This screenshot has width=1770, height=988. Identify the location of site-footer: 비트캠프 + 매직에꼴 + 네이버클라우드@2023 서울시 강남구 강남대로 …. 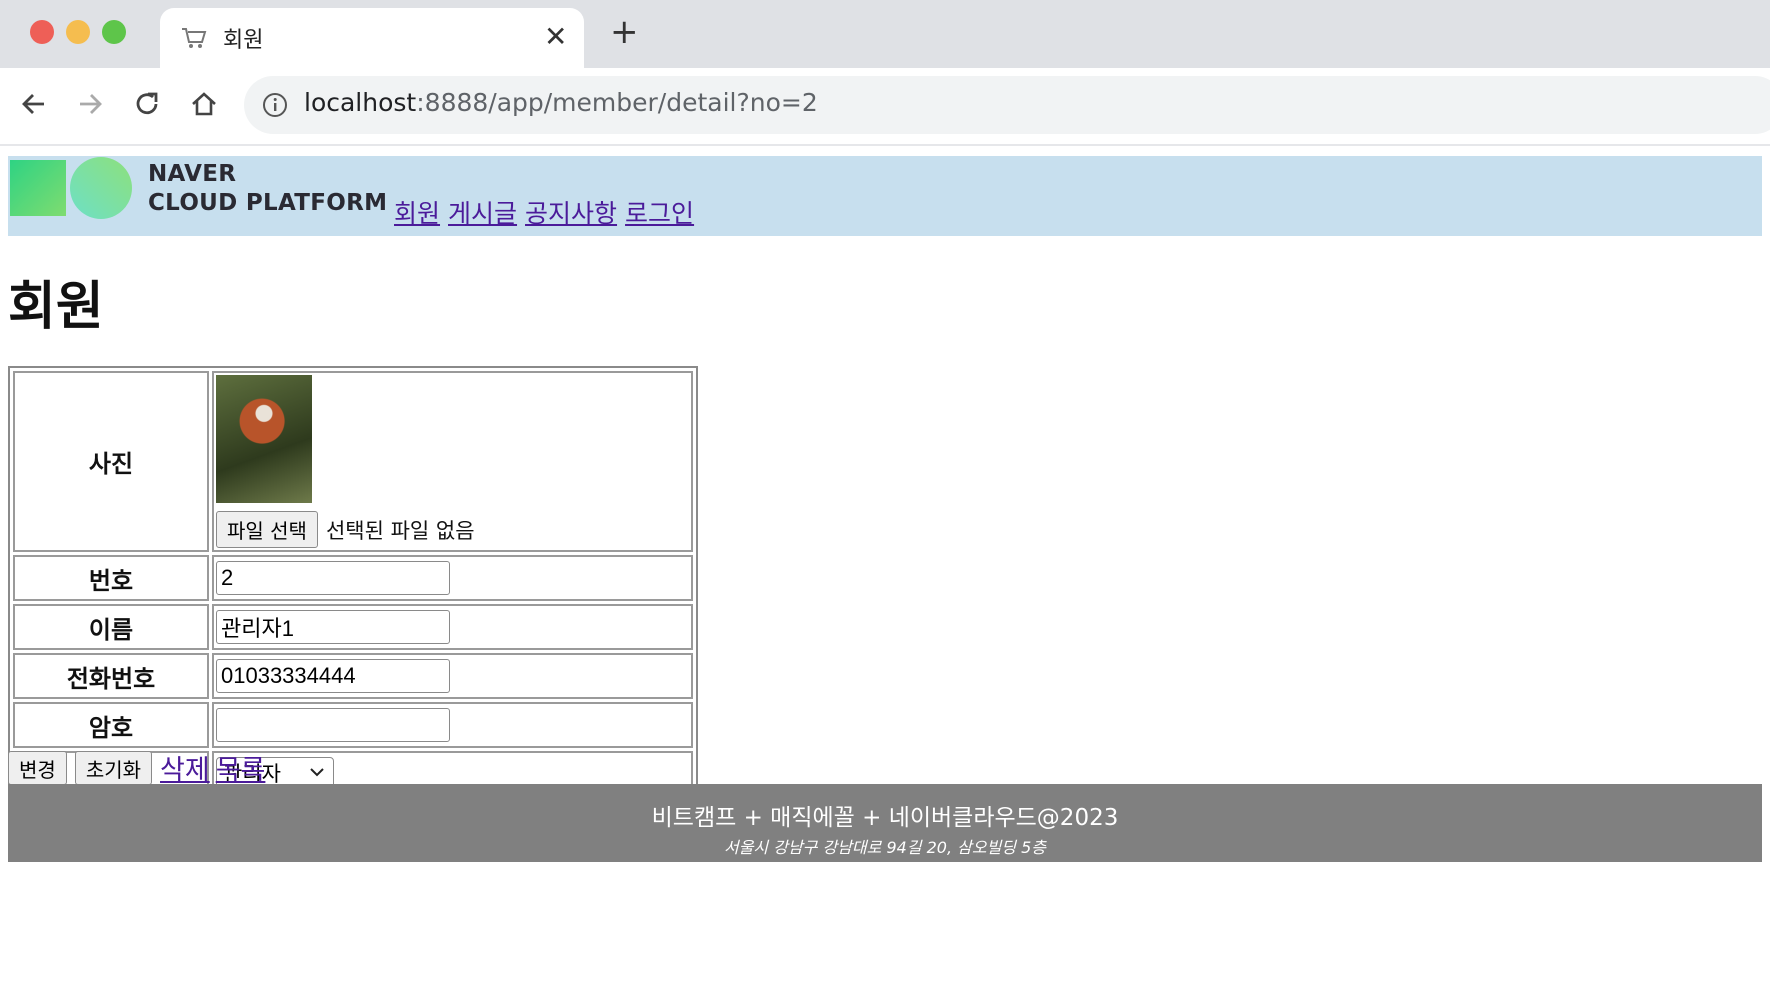
(885, 823).